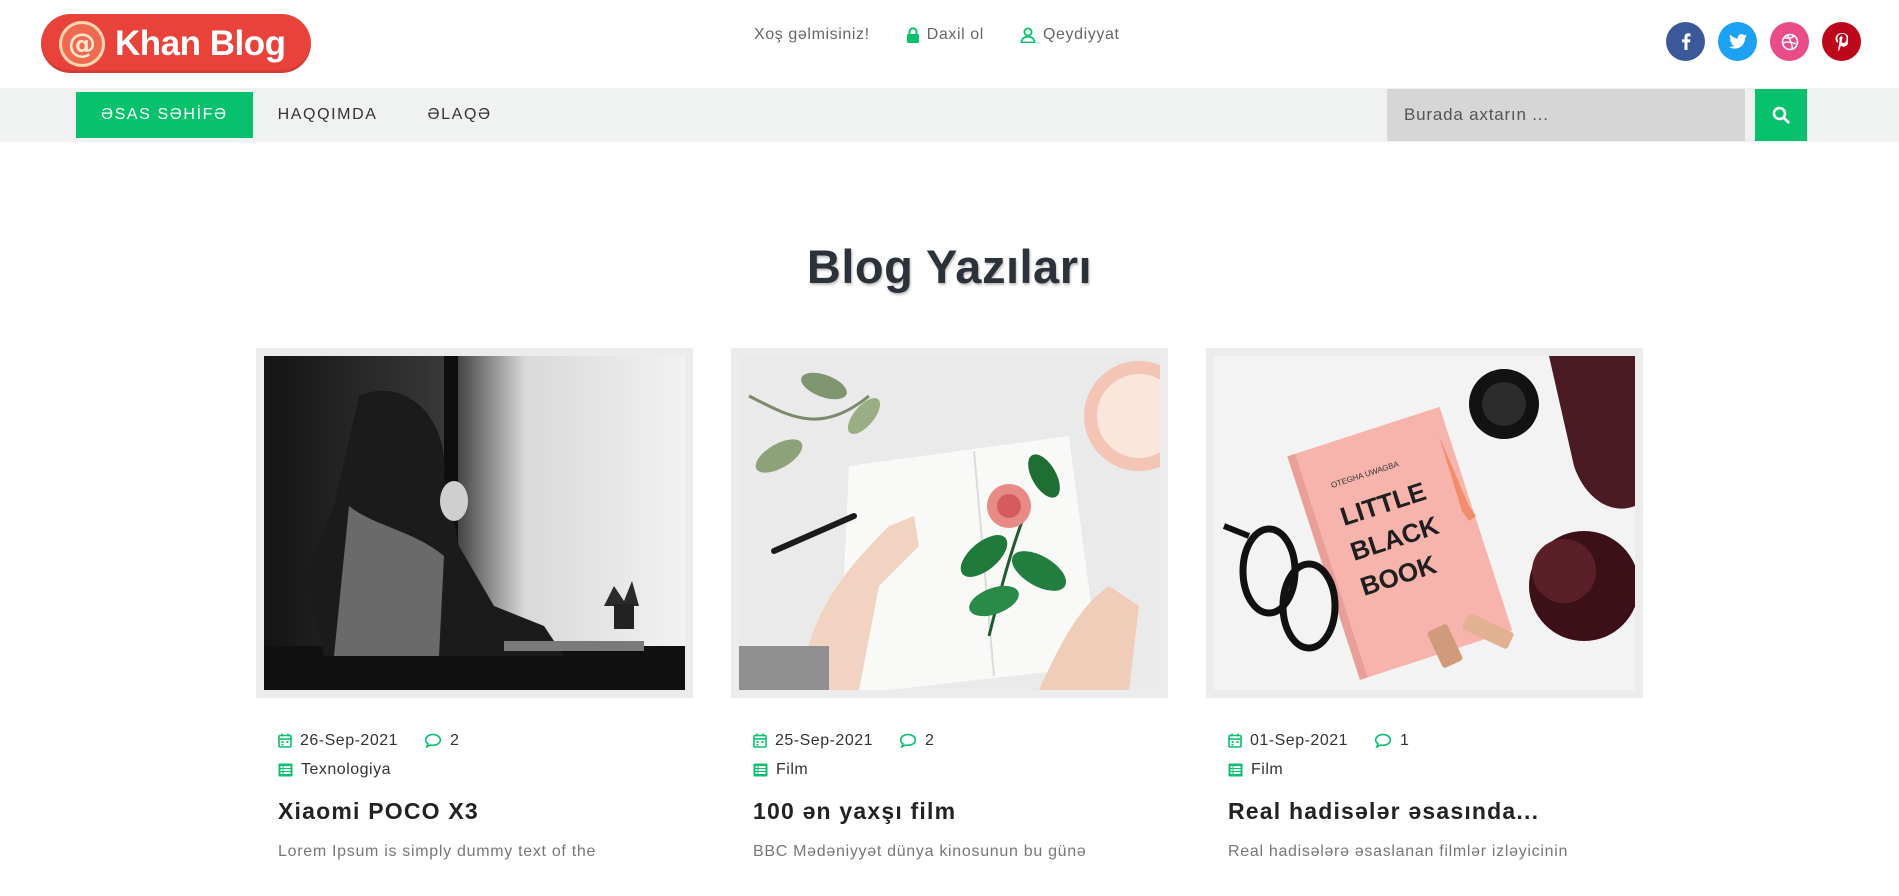 Image resolution: width=1899 pixels, height=896 pixels. I want to click on search-button, so click(1781, 115).